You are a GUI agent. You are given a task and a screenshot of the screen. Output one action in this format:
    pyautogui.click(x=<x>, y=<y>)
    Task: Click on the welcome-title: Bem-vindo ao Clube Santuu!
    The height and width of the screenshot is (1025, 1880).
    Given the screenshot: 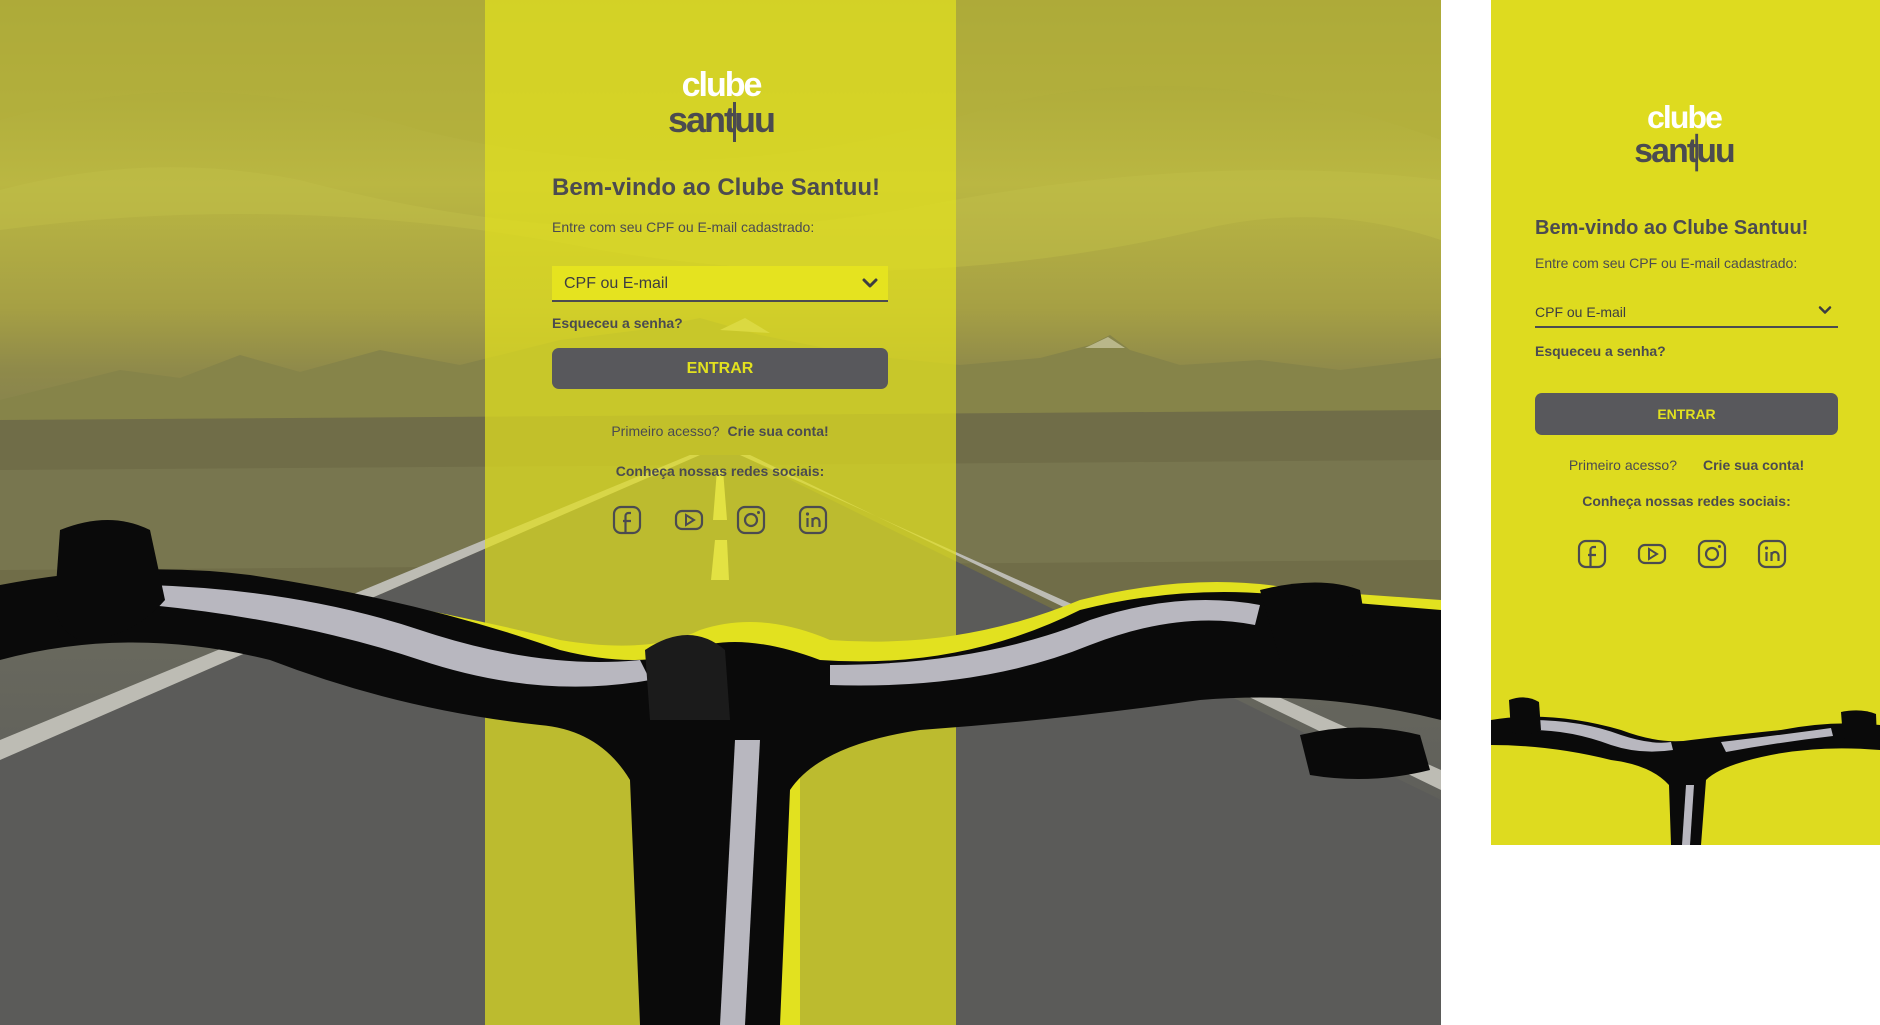 What is the action you would take?
    pyautogui.click(x=716, y=187)
    